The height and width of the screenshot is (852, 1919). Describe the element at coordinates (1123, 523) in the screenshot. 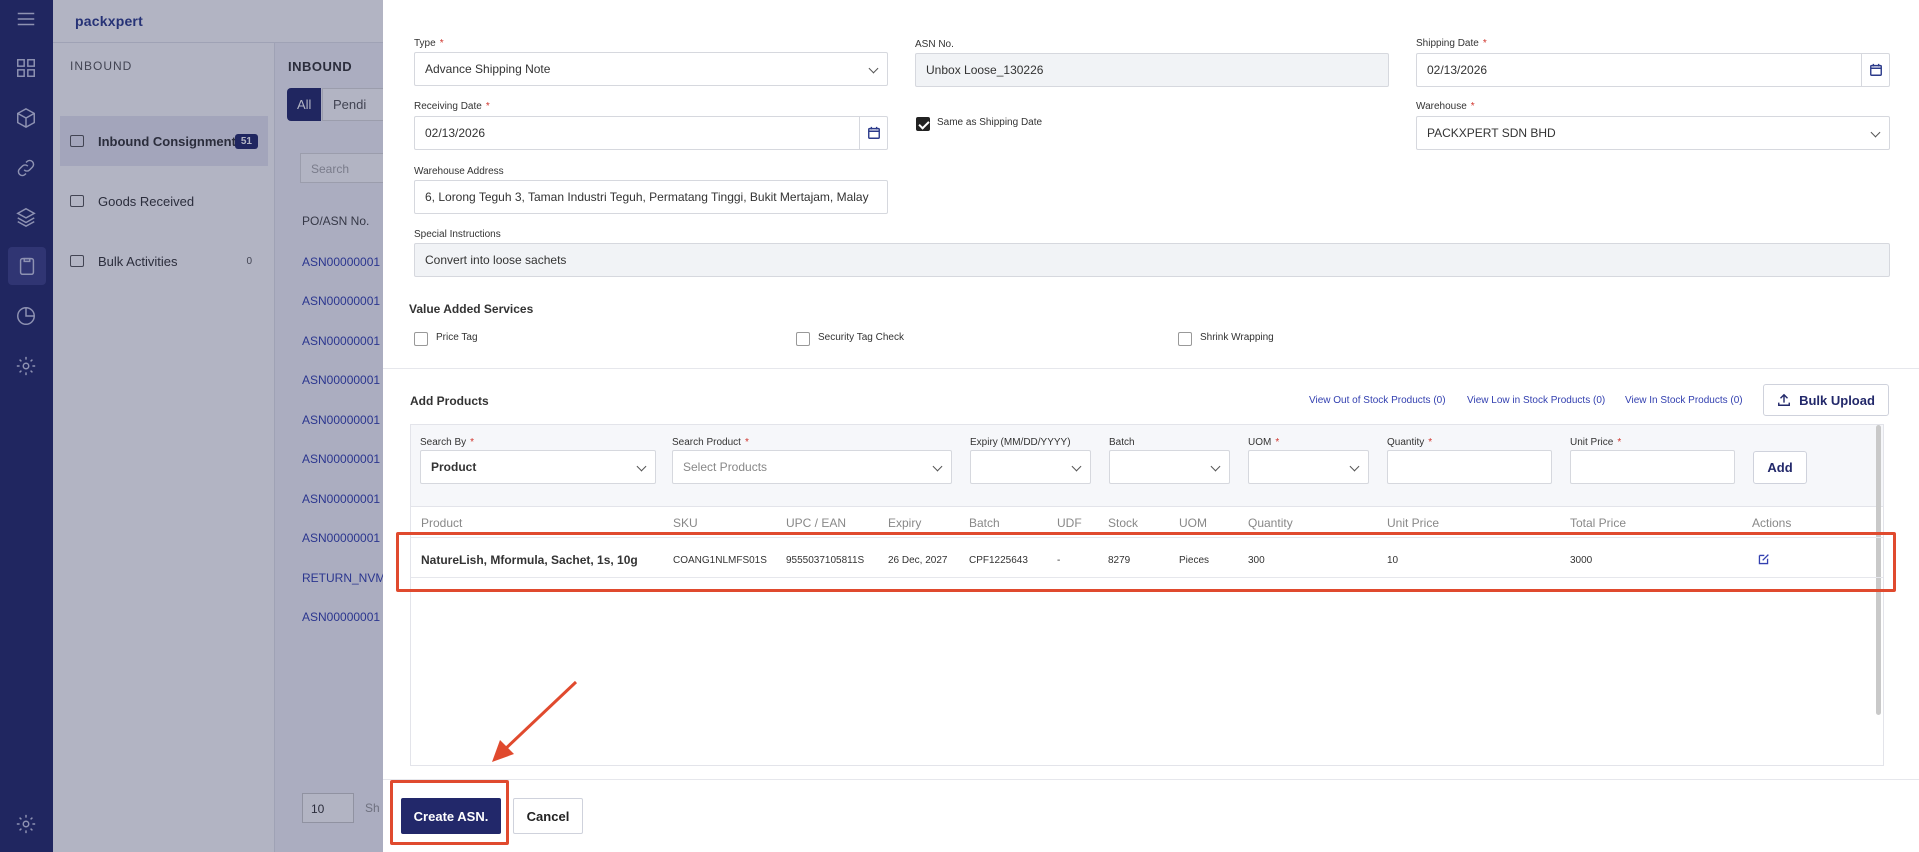

I see `col-stock: Stock` at that location.